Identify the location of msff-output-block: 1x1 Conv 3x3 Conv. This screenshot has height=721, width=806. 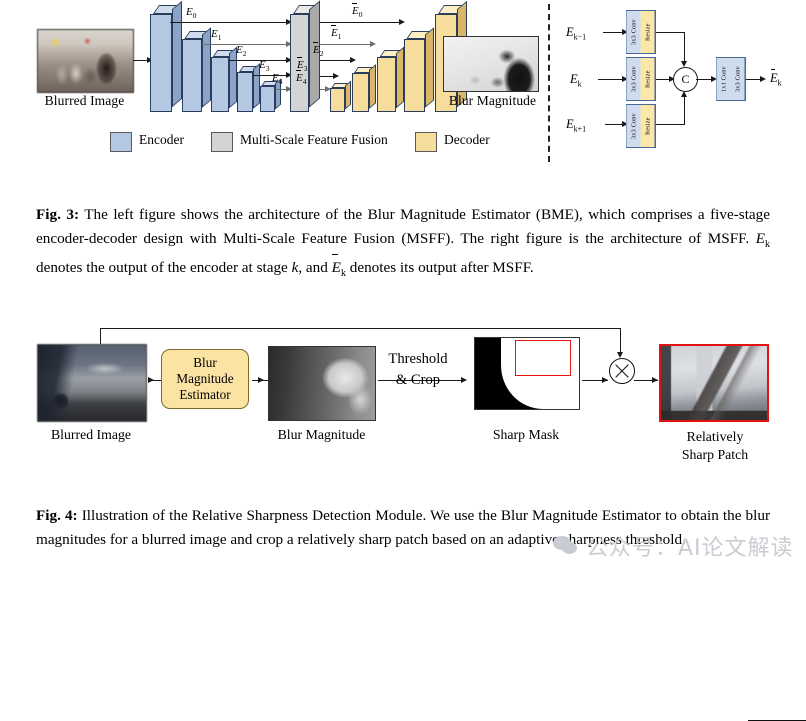
(731, 79).